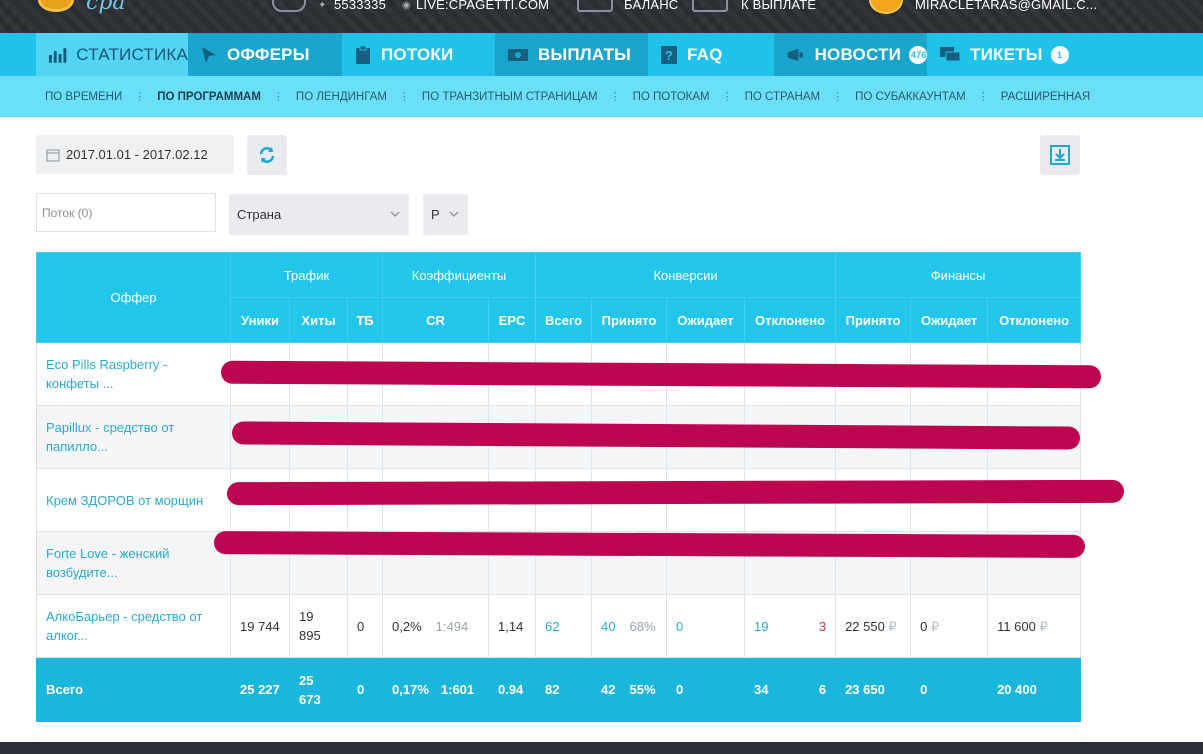 The height and width of the screenshot is (754, 1203). I want to click on fin-rejected-value: 11 600, so click(1016, 626).